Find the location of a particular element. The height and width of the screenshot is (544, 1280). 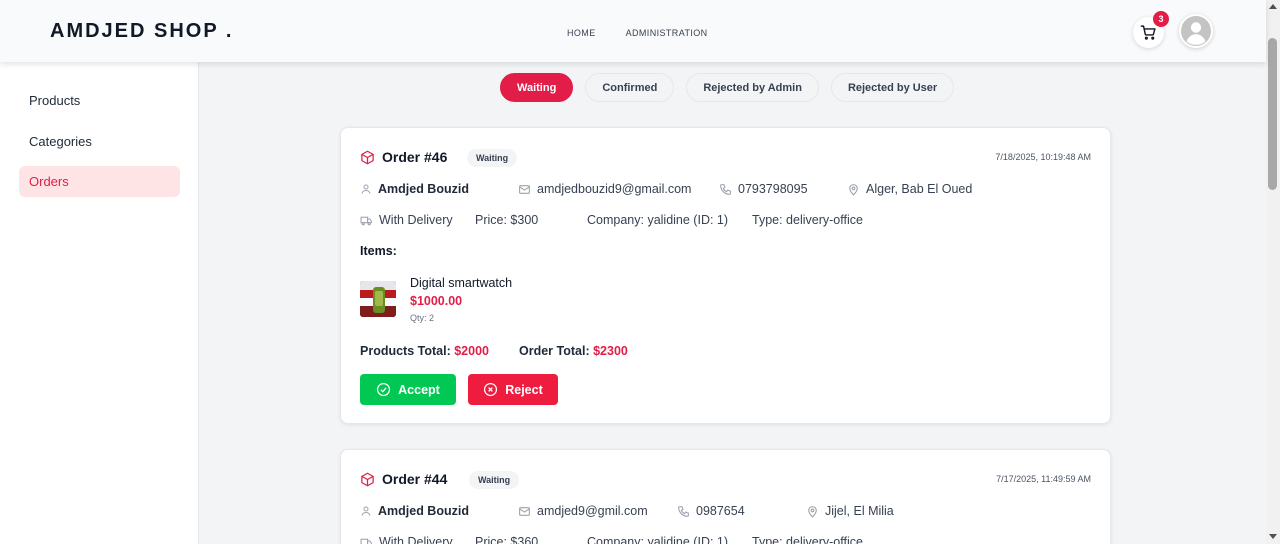

reject-button-label: Reject is located at coordinates (524, 389).